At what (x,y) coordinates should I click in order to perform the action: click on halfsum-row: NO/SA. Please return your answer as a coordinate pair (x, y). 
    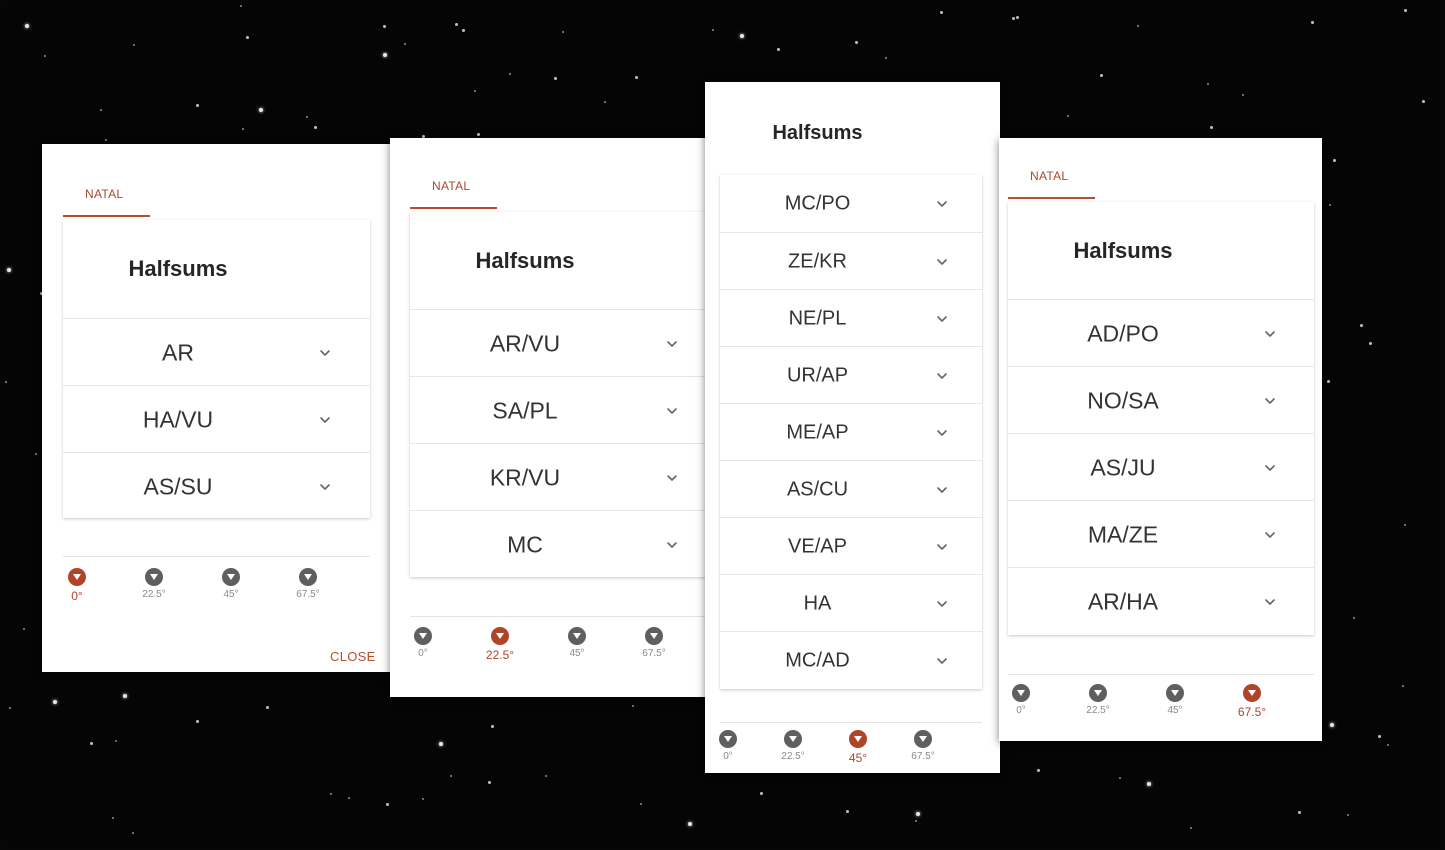
    Looking at the image, I should click on (1161, 400).